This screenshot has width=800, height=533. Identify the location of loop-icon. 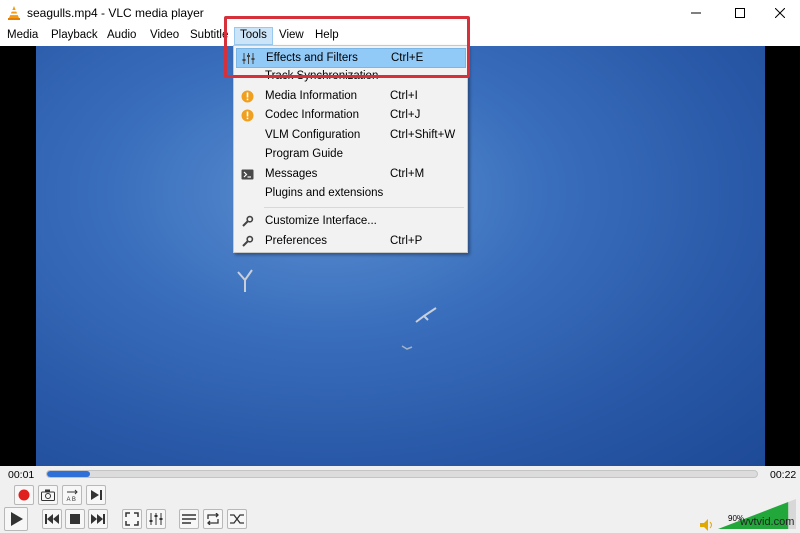
(213, 519).